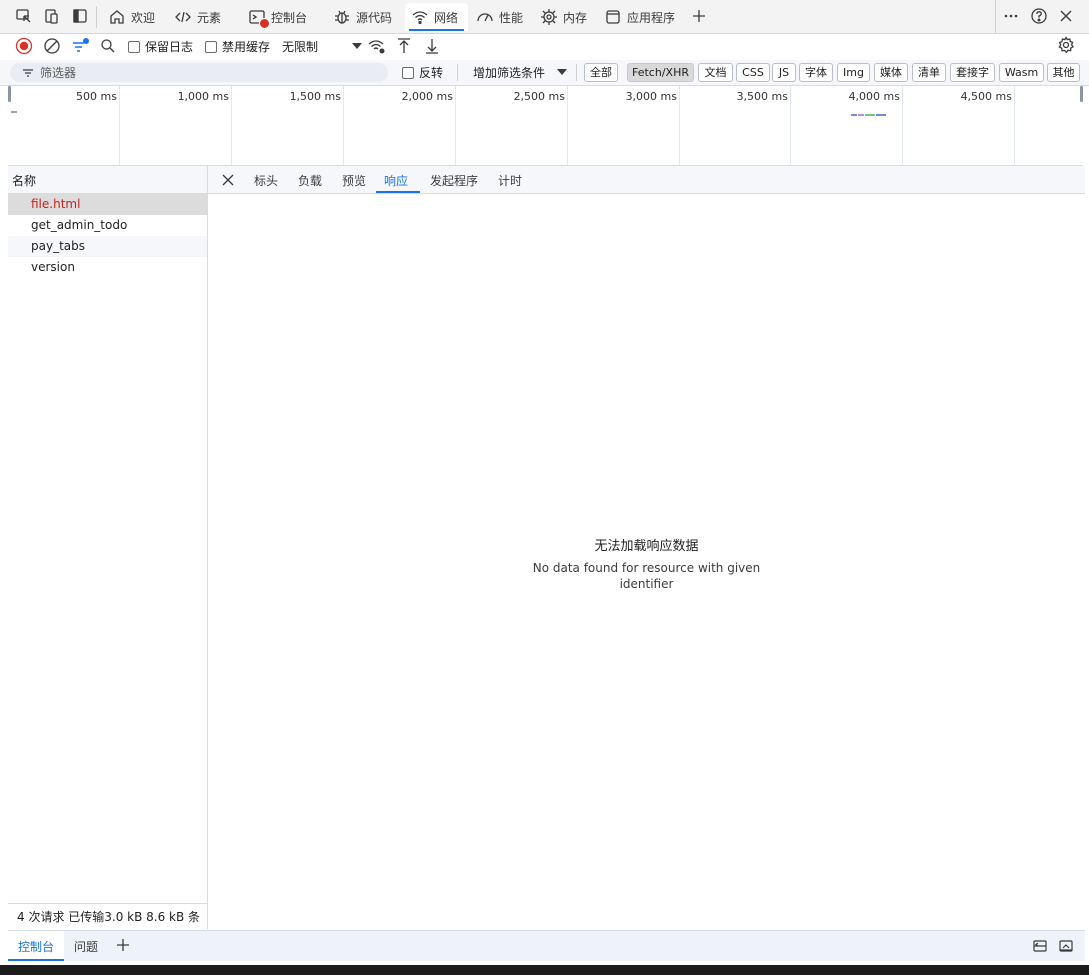 This screenshot has height=975, width=1089. Describe the element at coordinates (510, 179) in the screenshot. I see `tab-timing: 计时` at that location.